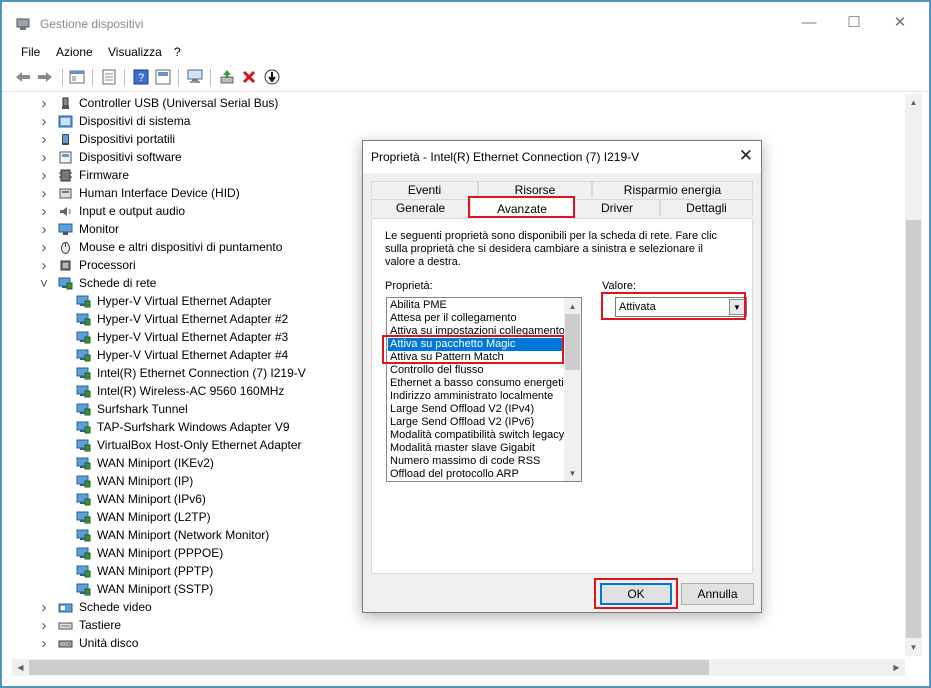  I want to click on property-list-item: Large Send Offload V2 (IPv6), so click(476, 422).